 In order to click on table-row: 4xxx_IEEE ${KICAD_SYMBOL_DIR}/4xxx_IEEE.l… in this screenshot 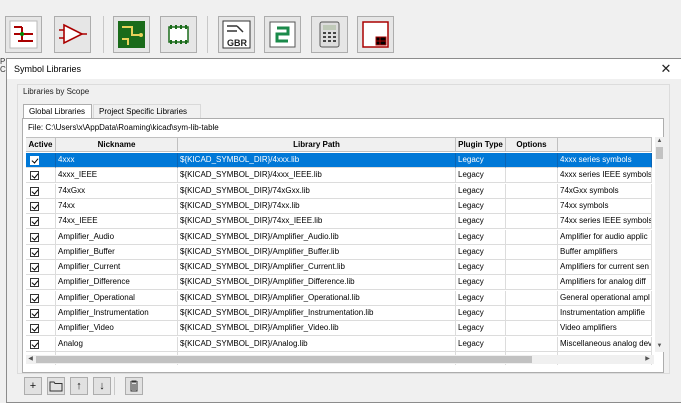, I will do `click(339, 176)`.